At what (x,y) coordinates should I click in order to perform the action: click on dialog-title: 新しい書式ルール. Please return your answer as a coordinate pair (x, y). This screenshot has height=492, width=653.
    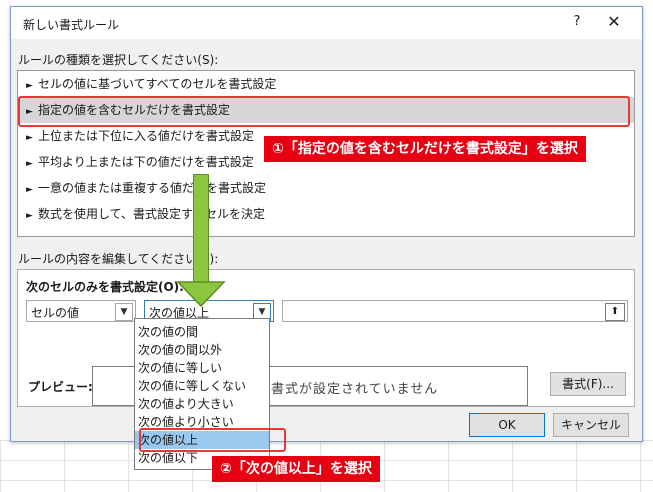
    Looking at the image, I should click on (71, 25).